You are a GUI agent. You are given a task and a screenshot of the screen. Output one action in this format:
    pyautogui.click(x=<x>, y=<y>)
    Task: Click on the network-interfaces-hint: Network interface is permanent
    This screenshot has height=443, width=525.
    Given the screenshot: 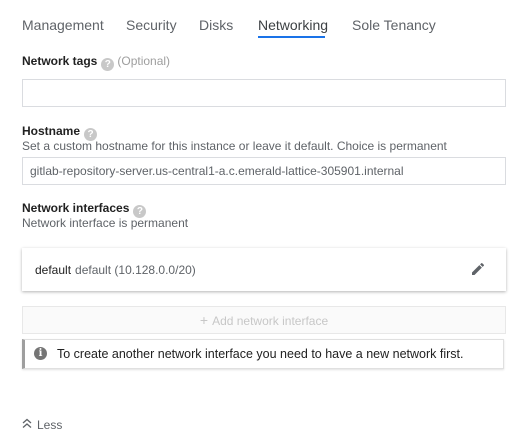 What is the action you would take?
    pyautogui.click(x=105, y=223)
    